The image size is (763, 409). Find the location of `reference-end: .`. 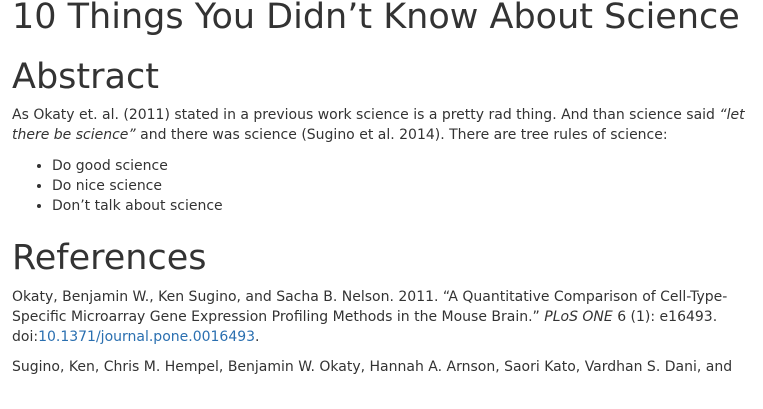

reference-end: . is located at coordinates (257, 337).